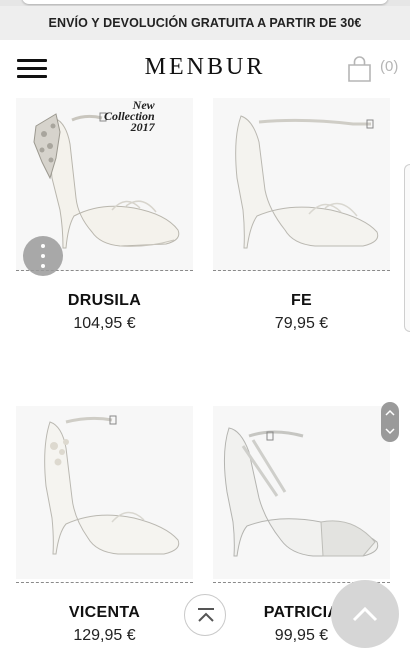 Image resolution: width=410 pixels, height=650 pixels. I want to click on scroll-up-button, so click(365, 614).